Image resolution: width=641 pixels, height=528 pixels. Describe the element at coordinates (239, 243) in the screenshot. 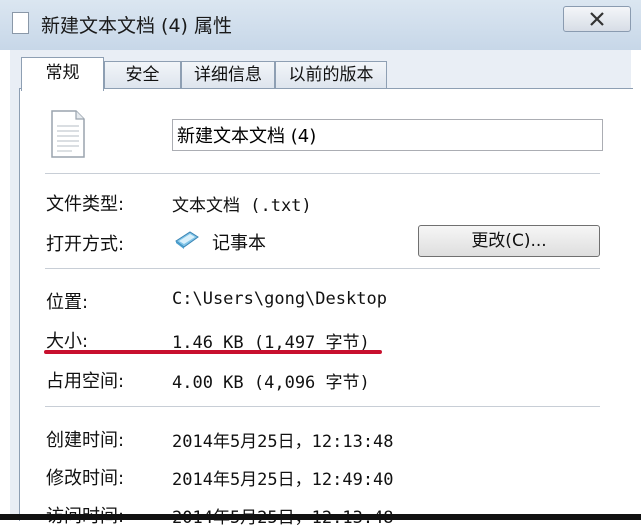

I see `opens-with-app: 记事本` at that location.